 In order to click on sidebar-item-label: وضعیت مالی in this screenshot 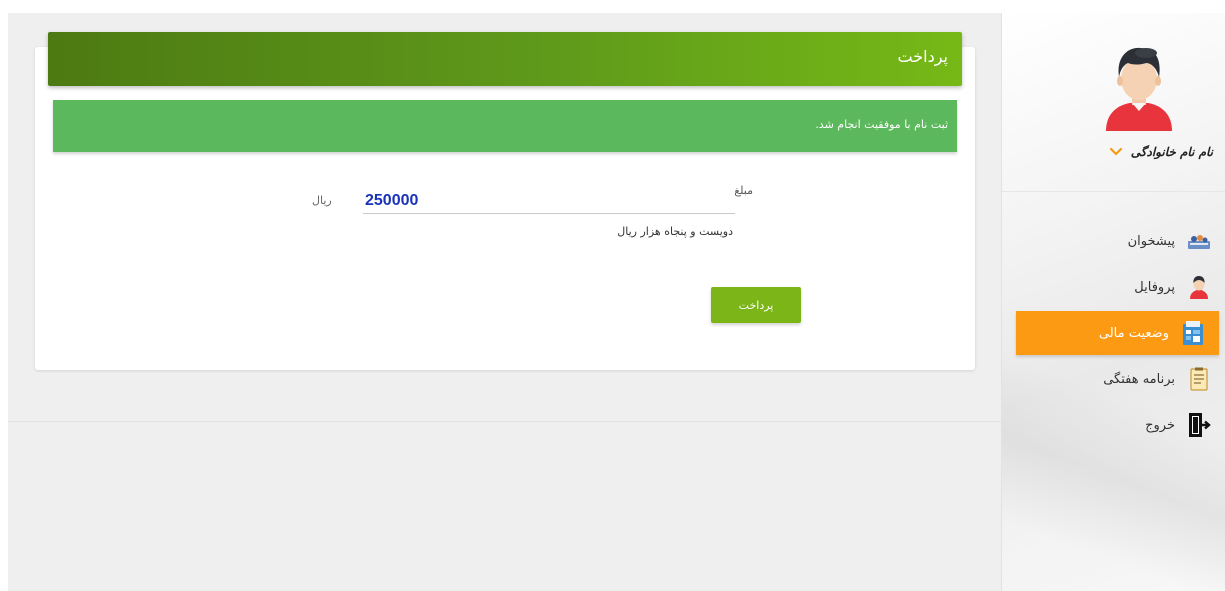, I will do `click(1133, 333)`.